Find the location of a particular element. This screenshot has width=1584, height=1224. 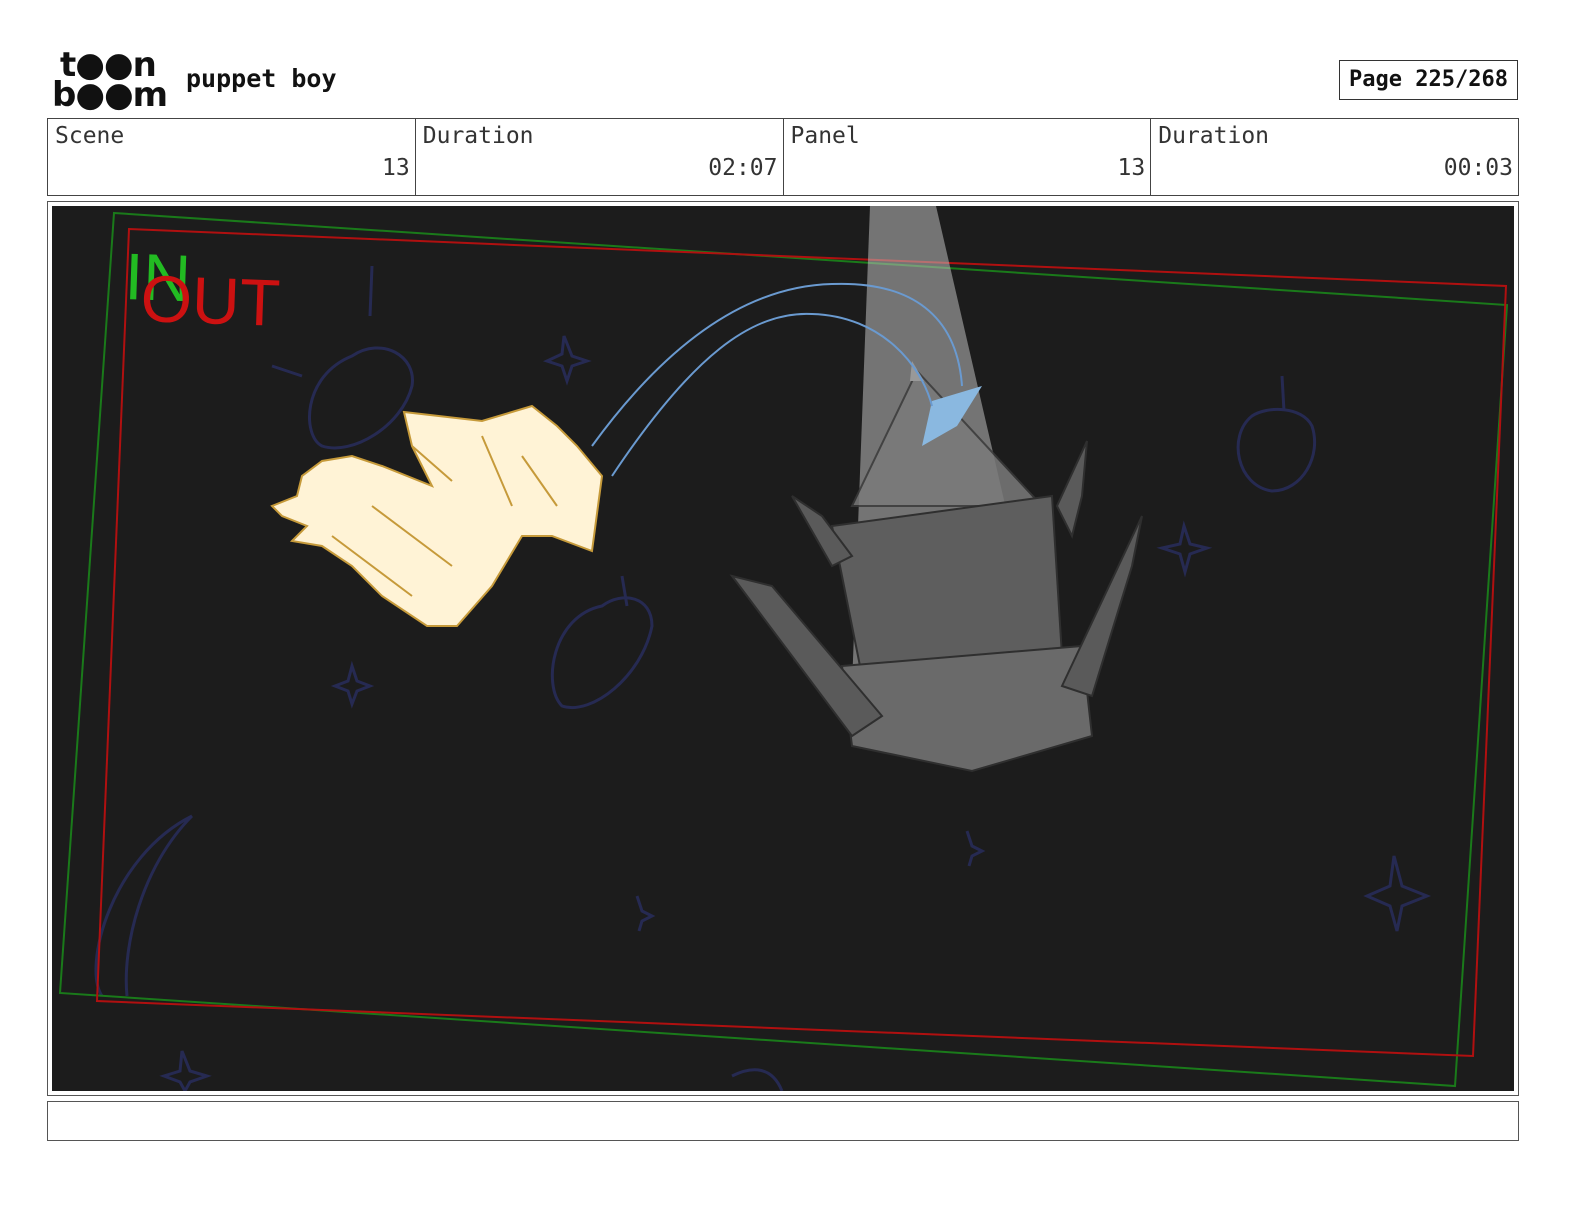

panel-duration-cell: Duration 00:03 is located at coordinates (1334, 157).